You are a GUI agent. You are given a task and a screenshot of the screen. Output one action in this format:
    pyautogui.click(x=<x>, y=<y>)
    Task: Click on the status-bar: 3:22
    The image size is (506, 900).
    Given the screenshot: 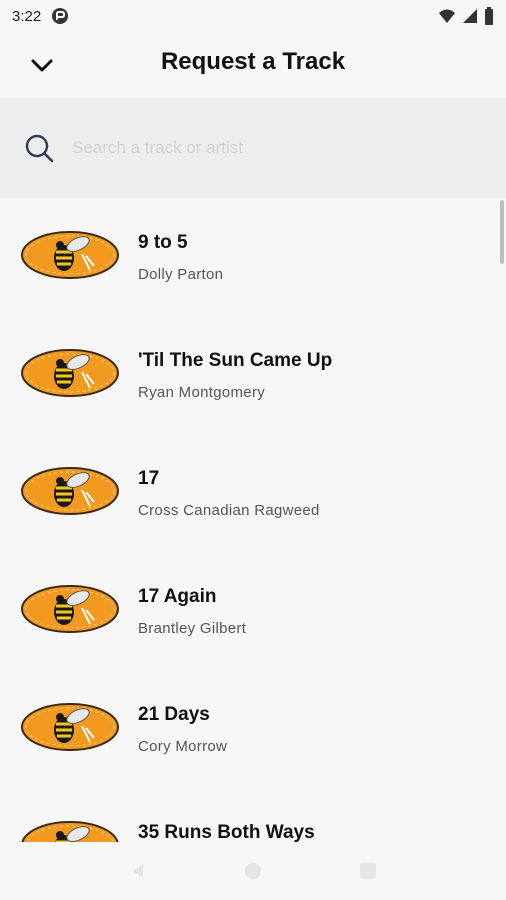 What is the action you would take?
    pyautogui.click(x=253, y=16)
    